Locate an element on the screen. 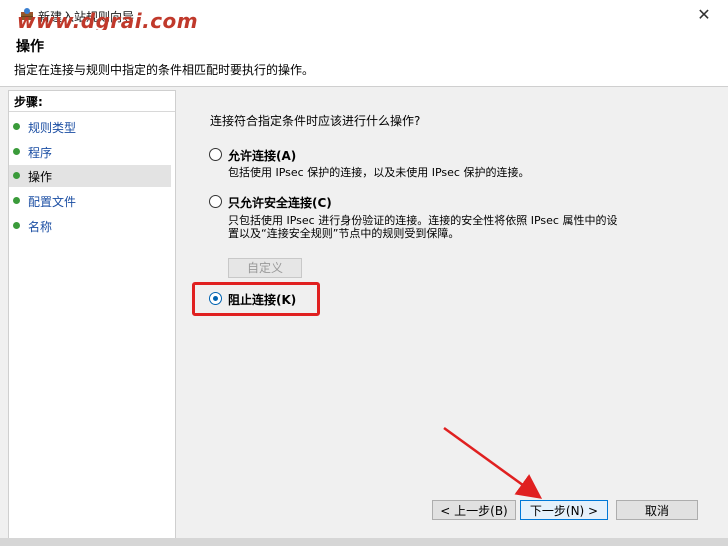 This screenshot has width=728, height=546. steps-heading: 步骤: is located at coordinates (28, 102).